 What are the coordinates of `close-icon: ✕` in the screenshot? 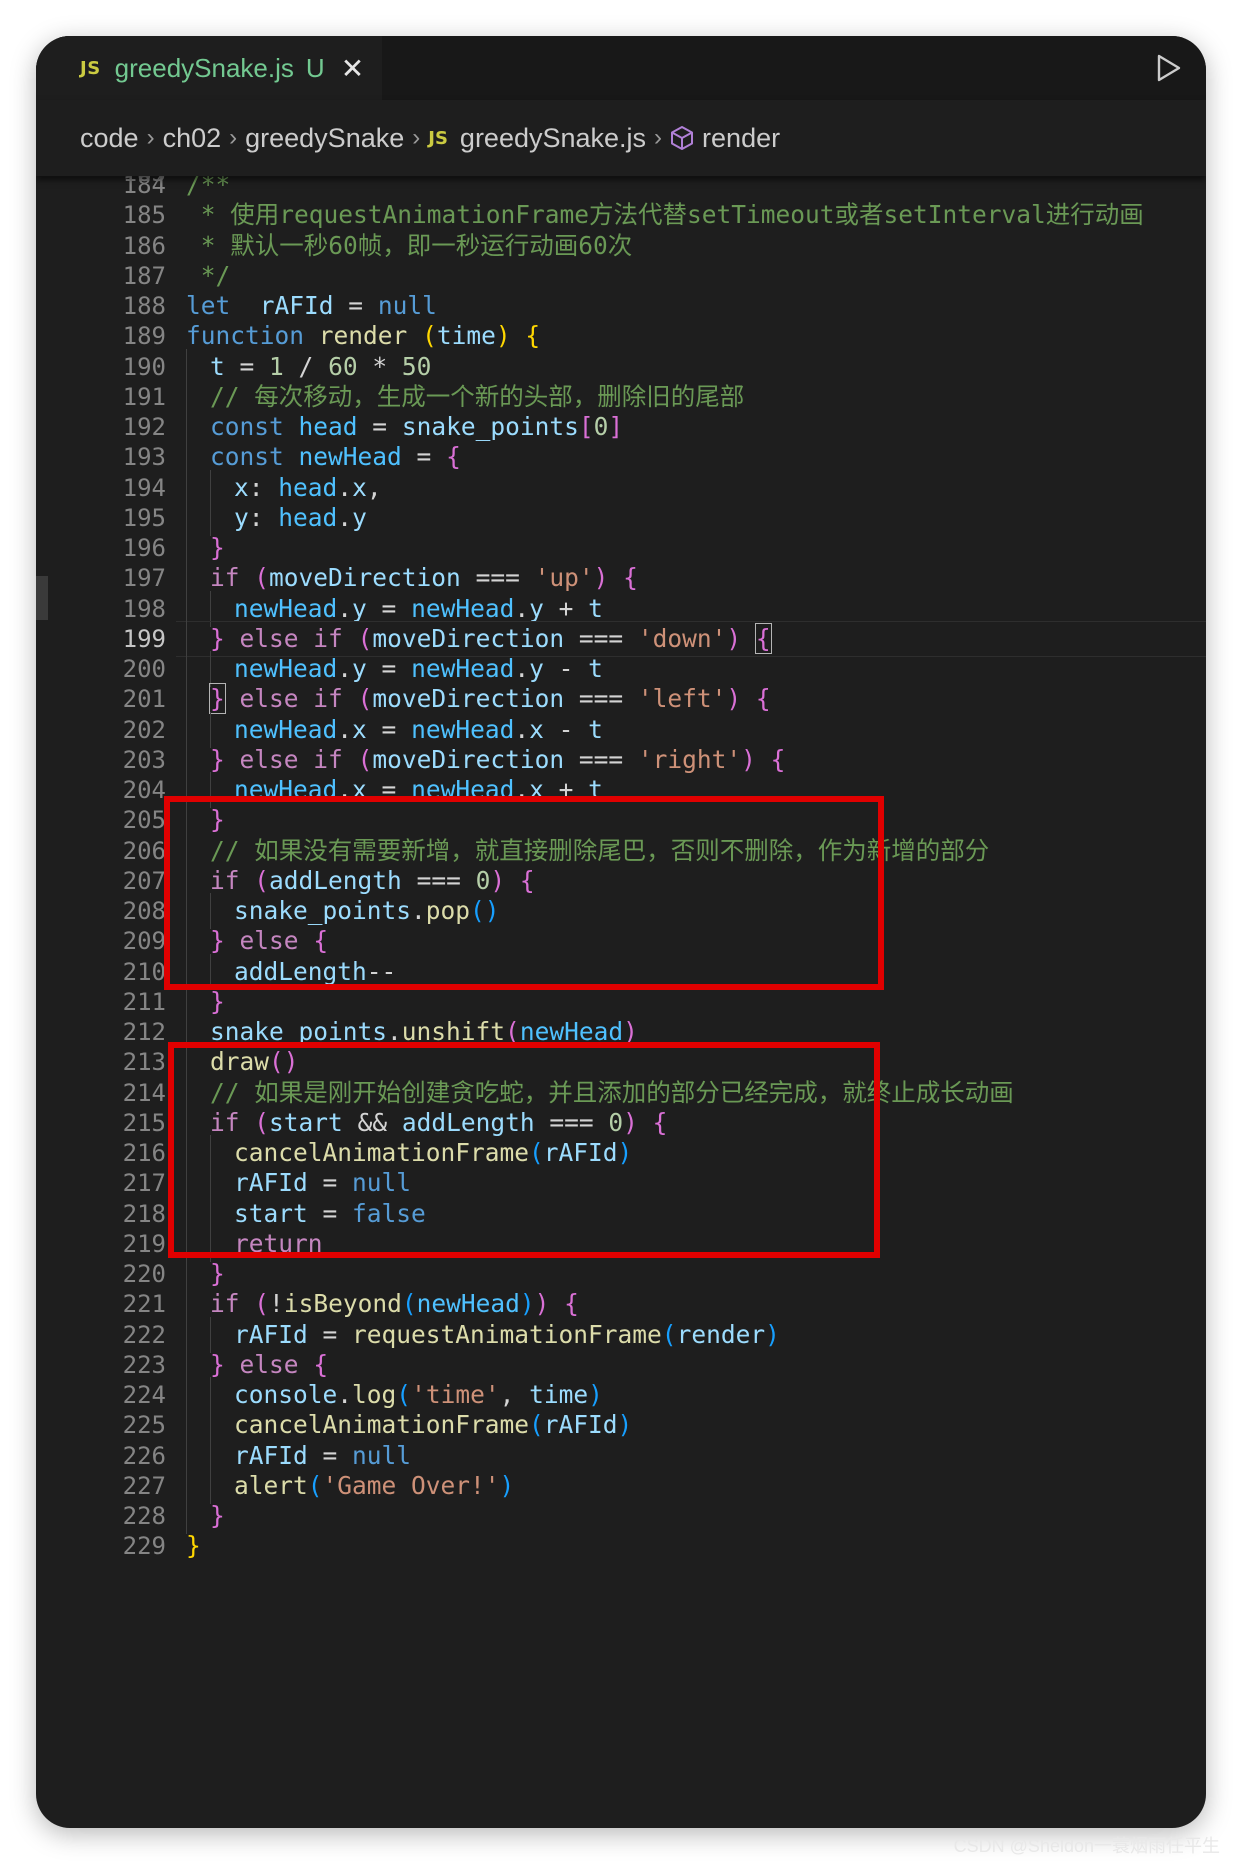 It's located at (352, 68).